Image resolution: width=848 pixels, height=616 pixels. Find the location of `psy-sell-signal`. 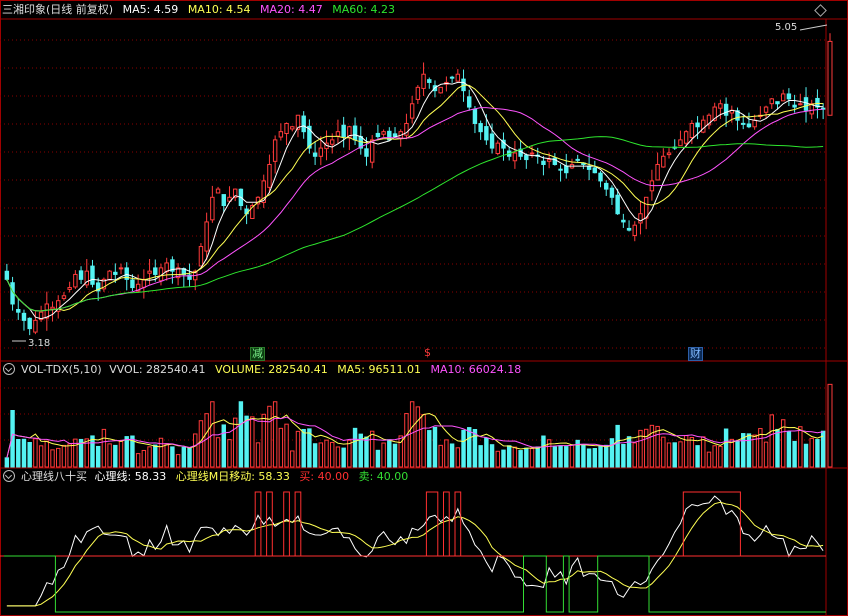

psy-sell-signal is located at coordinates (415, 524).